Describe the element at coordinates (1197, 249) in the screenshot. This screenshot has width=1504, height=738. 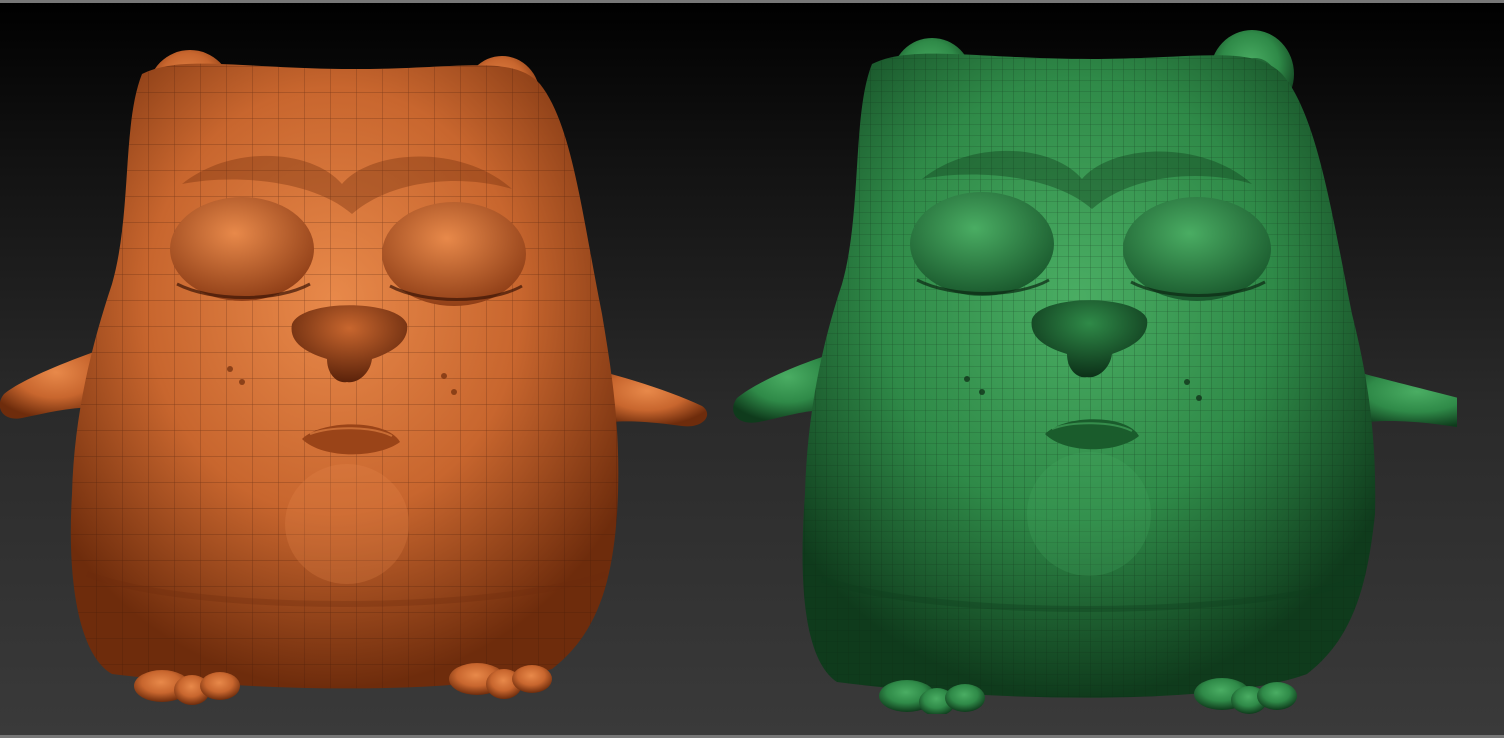
I see `right-eyelid` at that location.